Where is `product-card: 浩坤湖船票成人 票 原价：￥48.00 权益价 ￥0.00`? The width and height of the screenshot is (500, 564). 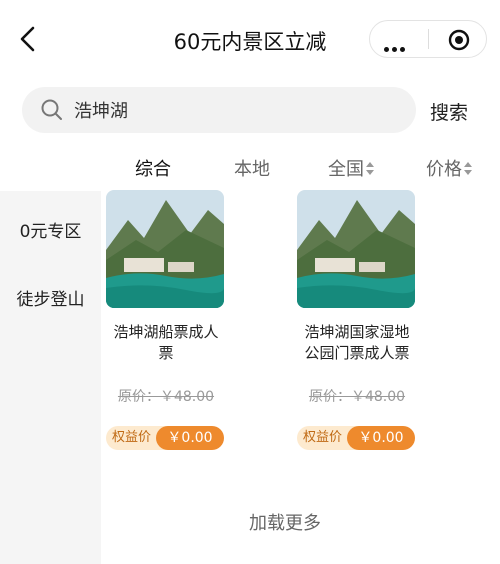 product-card: 浩坤湖船票成人 票 原价：￥48.00 权益价 ￥0.00 is located at coordinates (166, 320).